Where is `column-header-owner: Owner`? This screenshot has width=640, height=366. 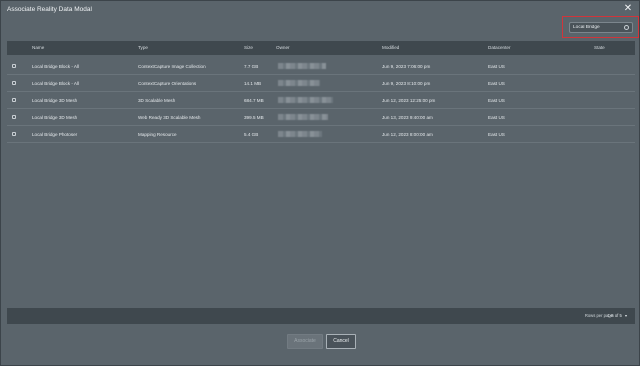 column-header-owner: Owner is located at coordinates (283, 47).